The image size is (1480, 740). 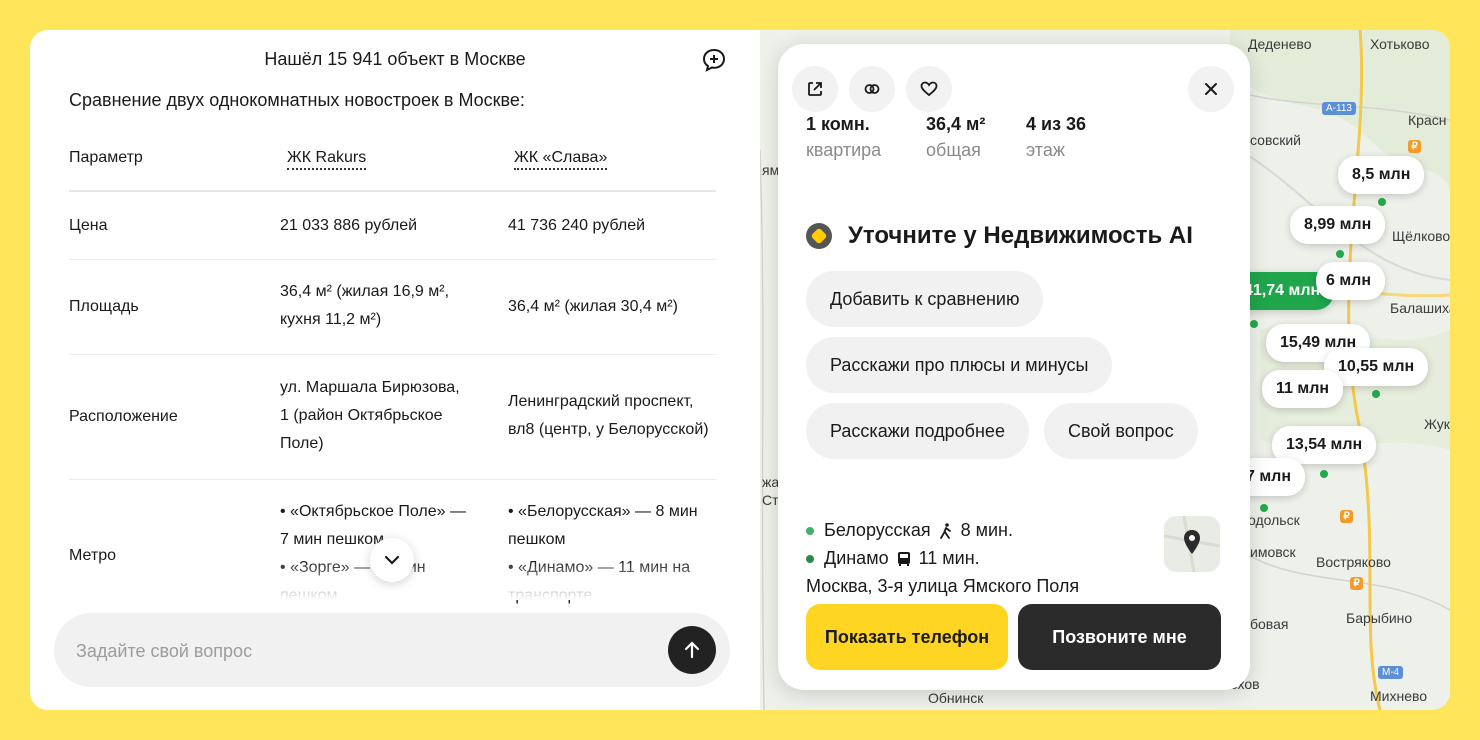 I want to click on cell-line: • «Октябрьское Поле» —, so click(x=373, y=511).